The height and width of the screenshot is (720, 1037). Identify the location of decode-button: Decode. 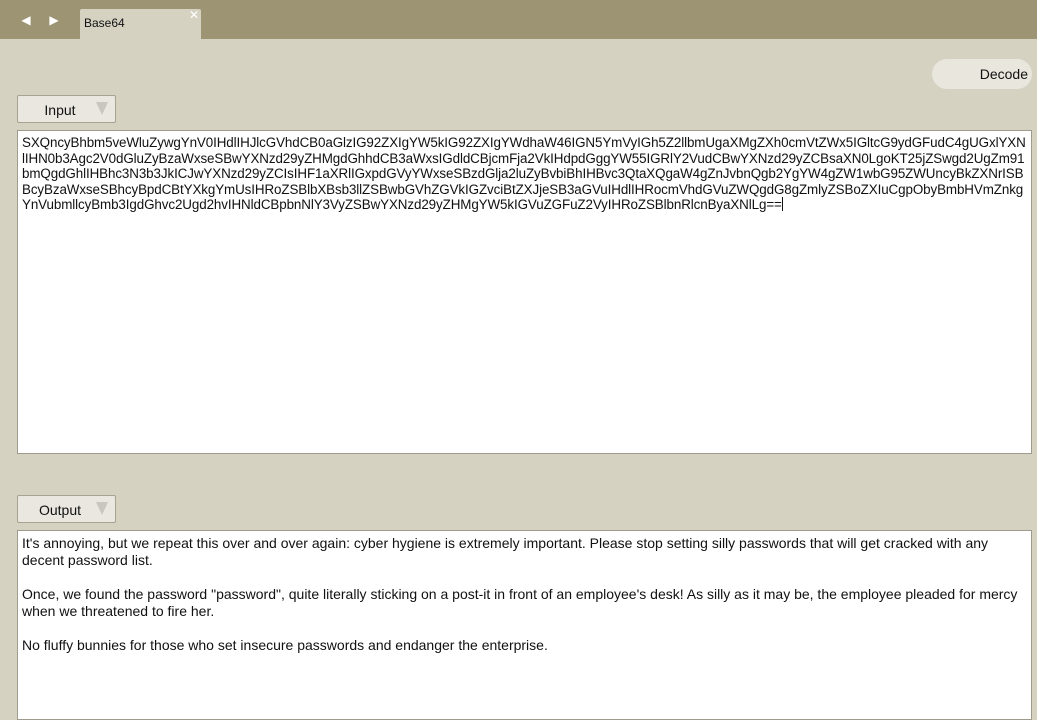
(982, 74).